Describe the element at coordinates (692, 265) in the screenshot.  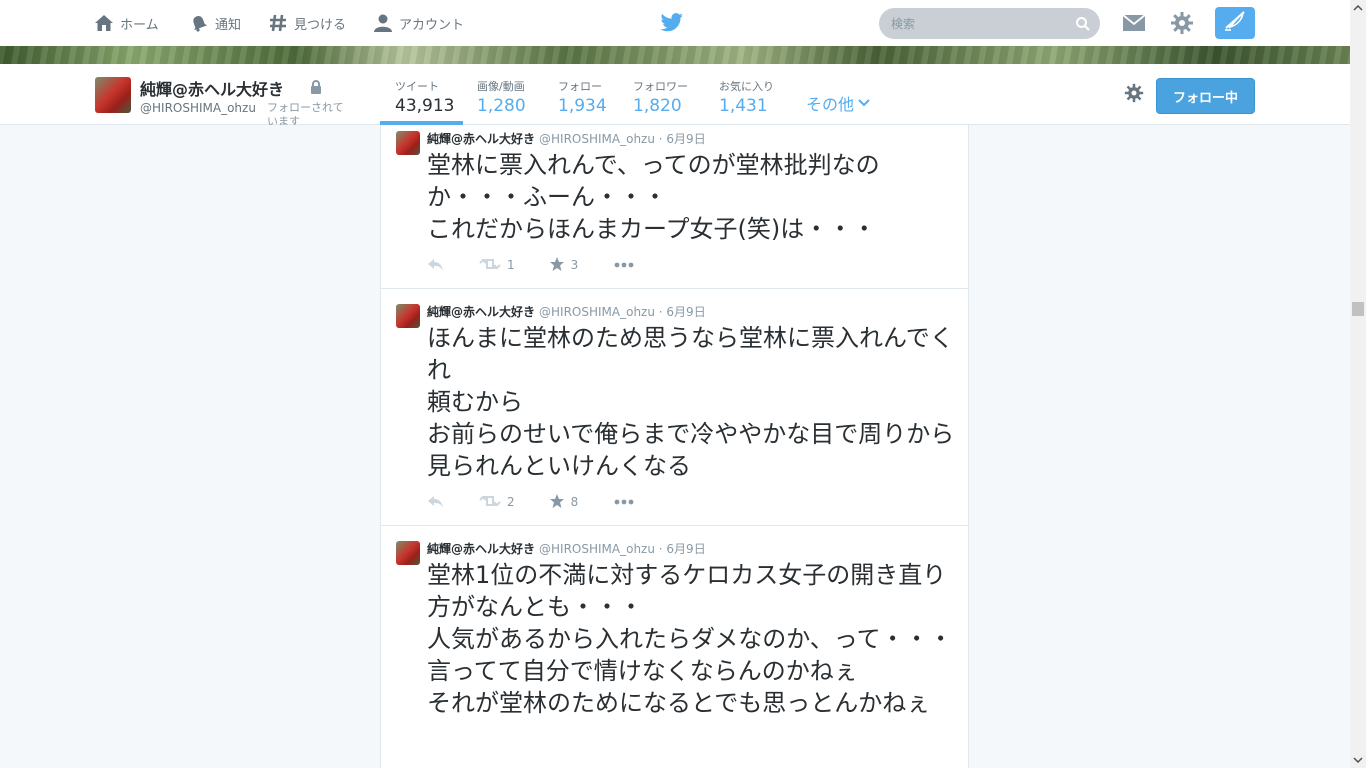
I see `tweet-actions: 1 3` at that location.